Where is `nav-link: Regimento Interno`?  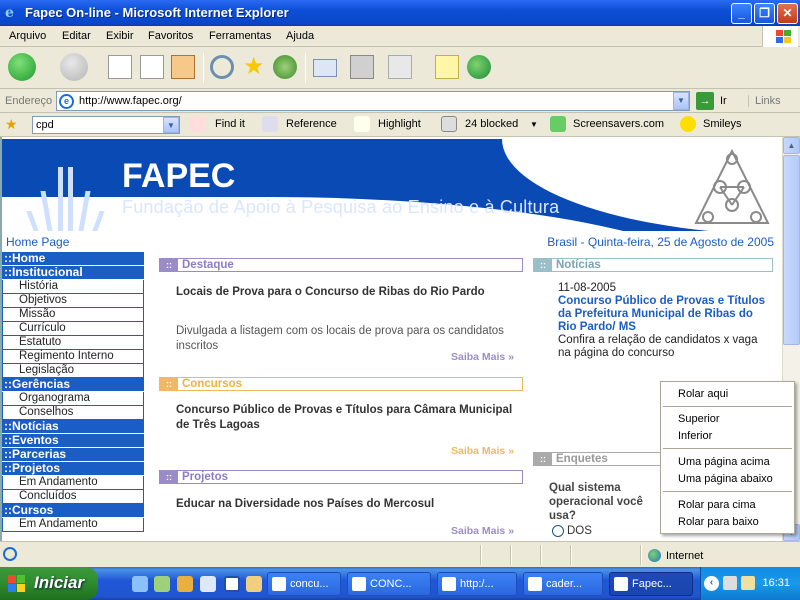
nav-link: Regimento Interno is located at coordinates (73, 357).